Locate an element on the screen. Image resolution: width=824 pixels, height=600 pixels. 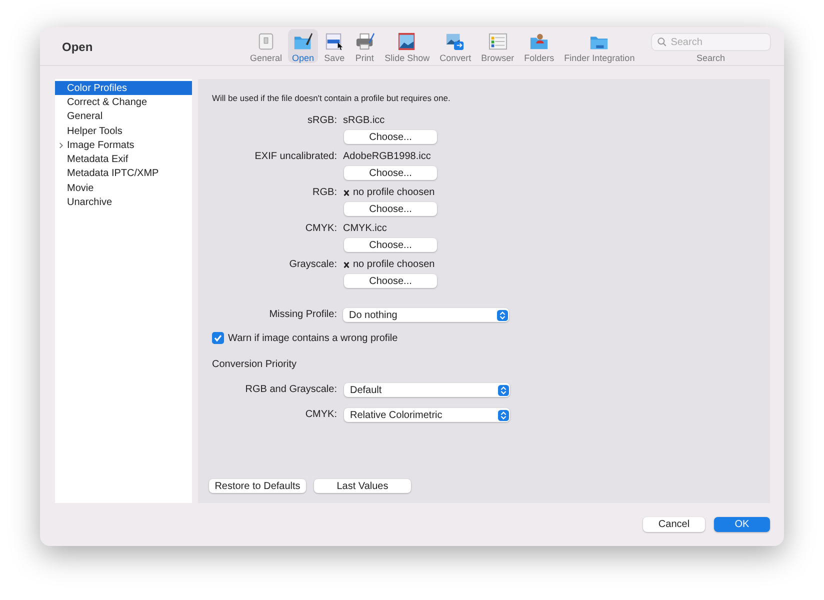
toolbar-tab: Print is located at coordinates (364, 46).